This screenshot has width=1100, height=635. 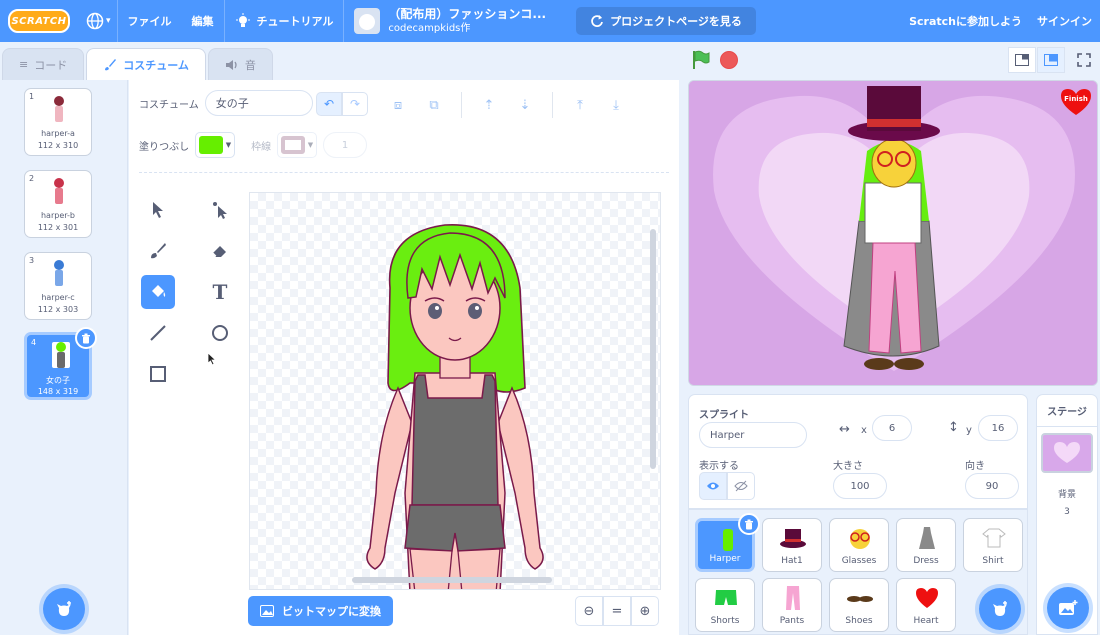 What do you see at coordinates (98, 21) in the screenshot?
I see `language-menu: ▾` at bounding box center [98, 21].